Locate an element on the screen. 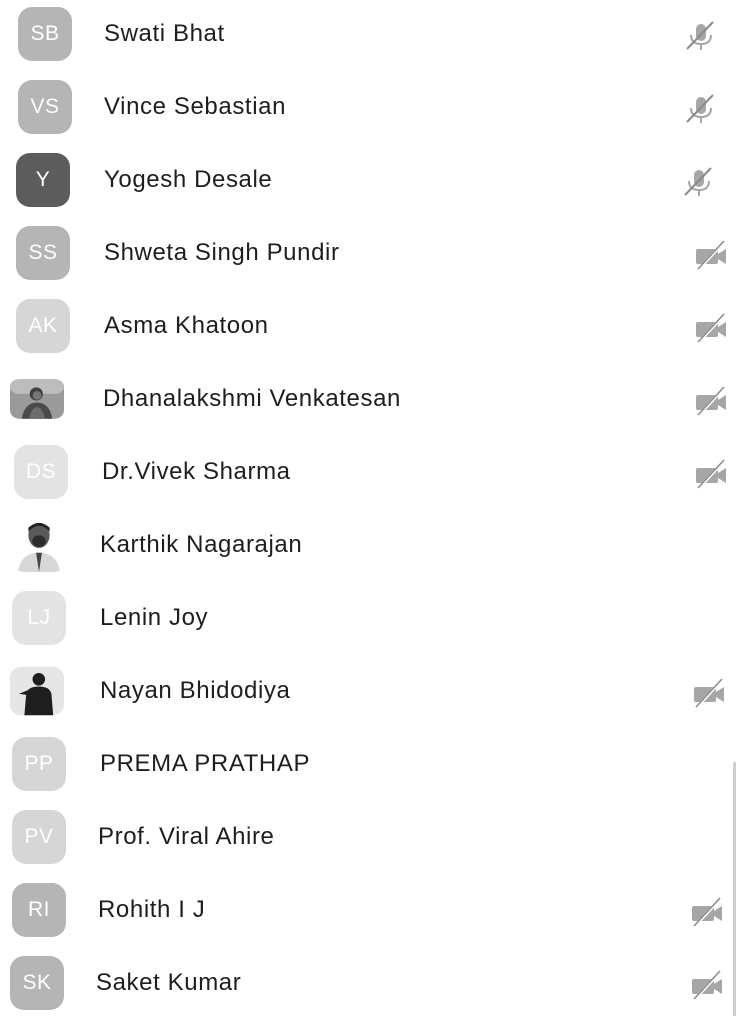 The image size is (740, 1022). avatar: Y is located at coordinates (43, 180).